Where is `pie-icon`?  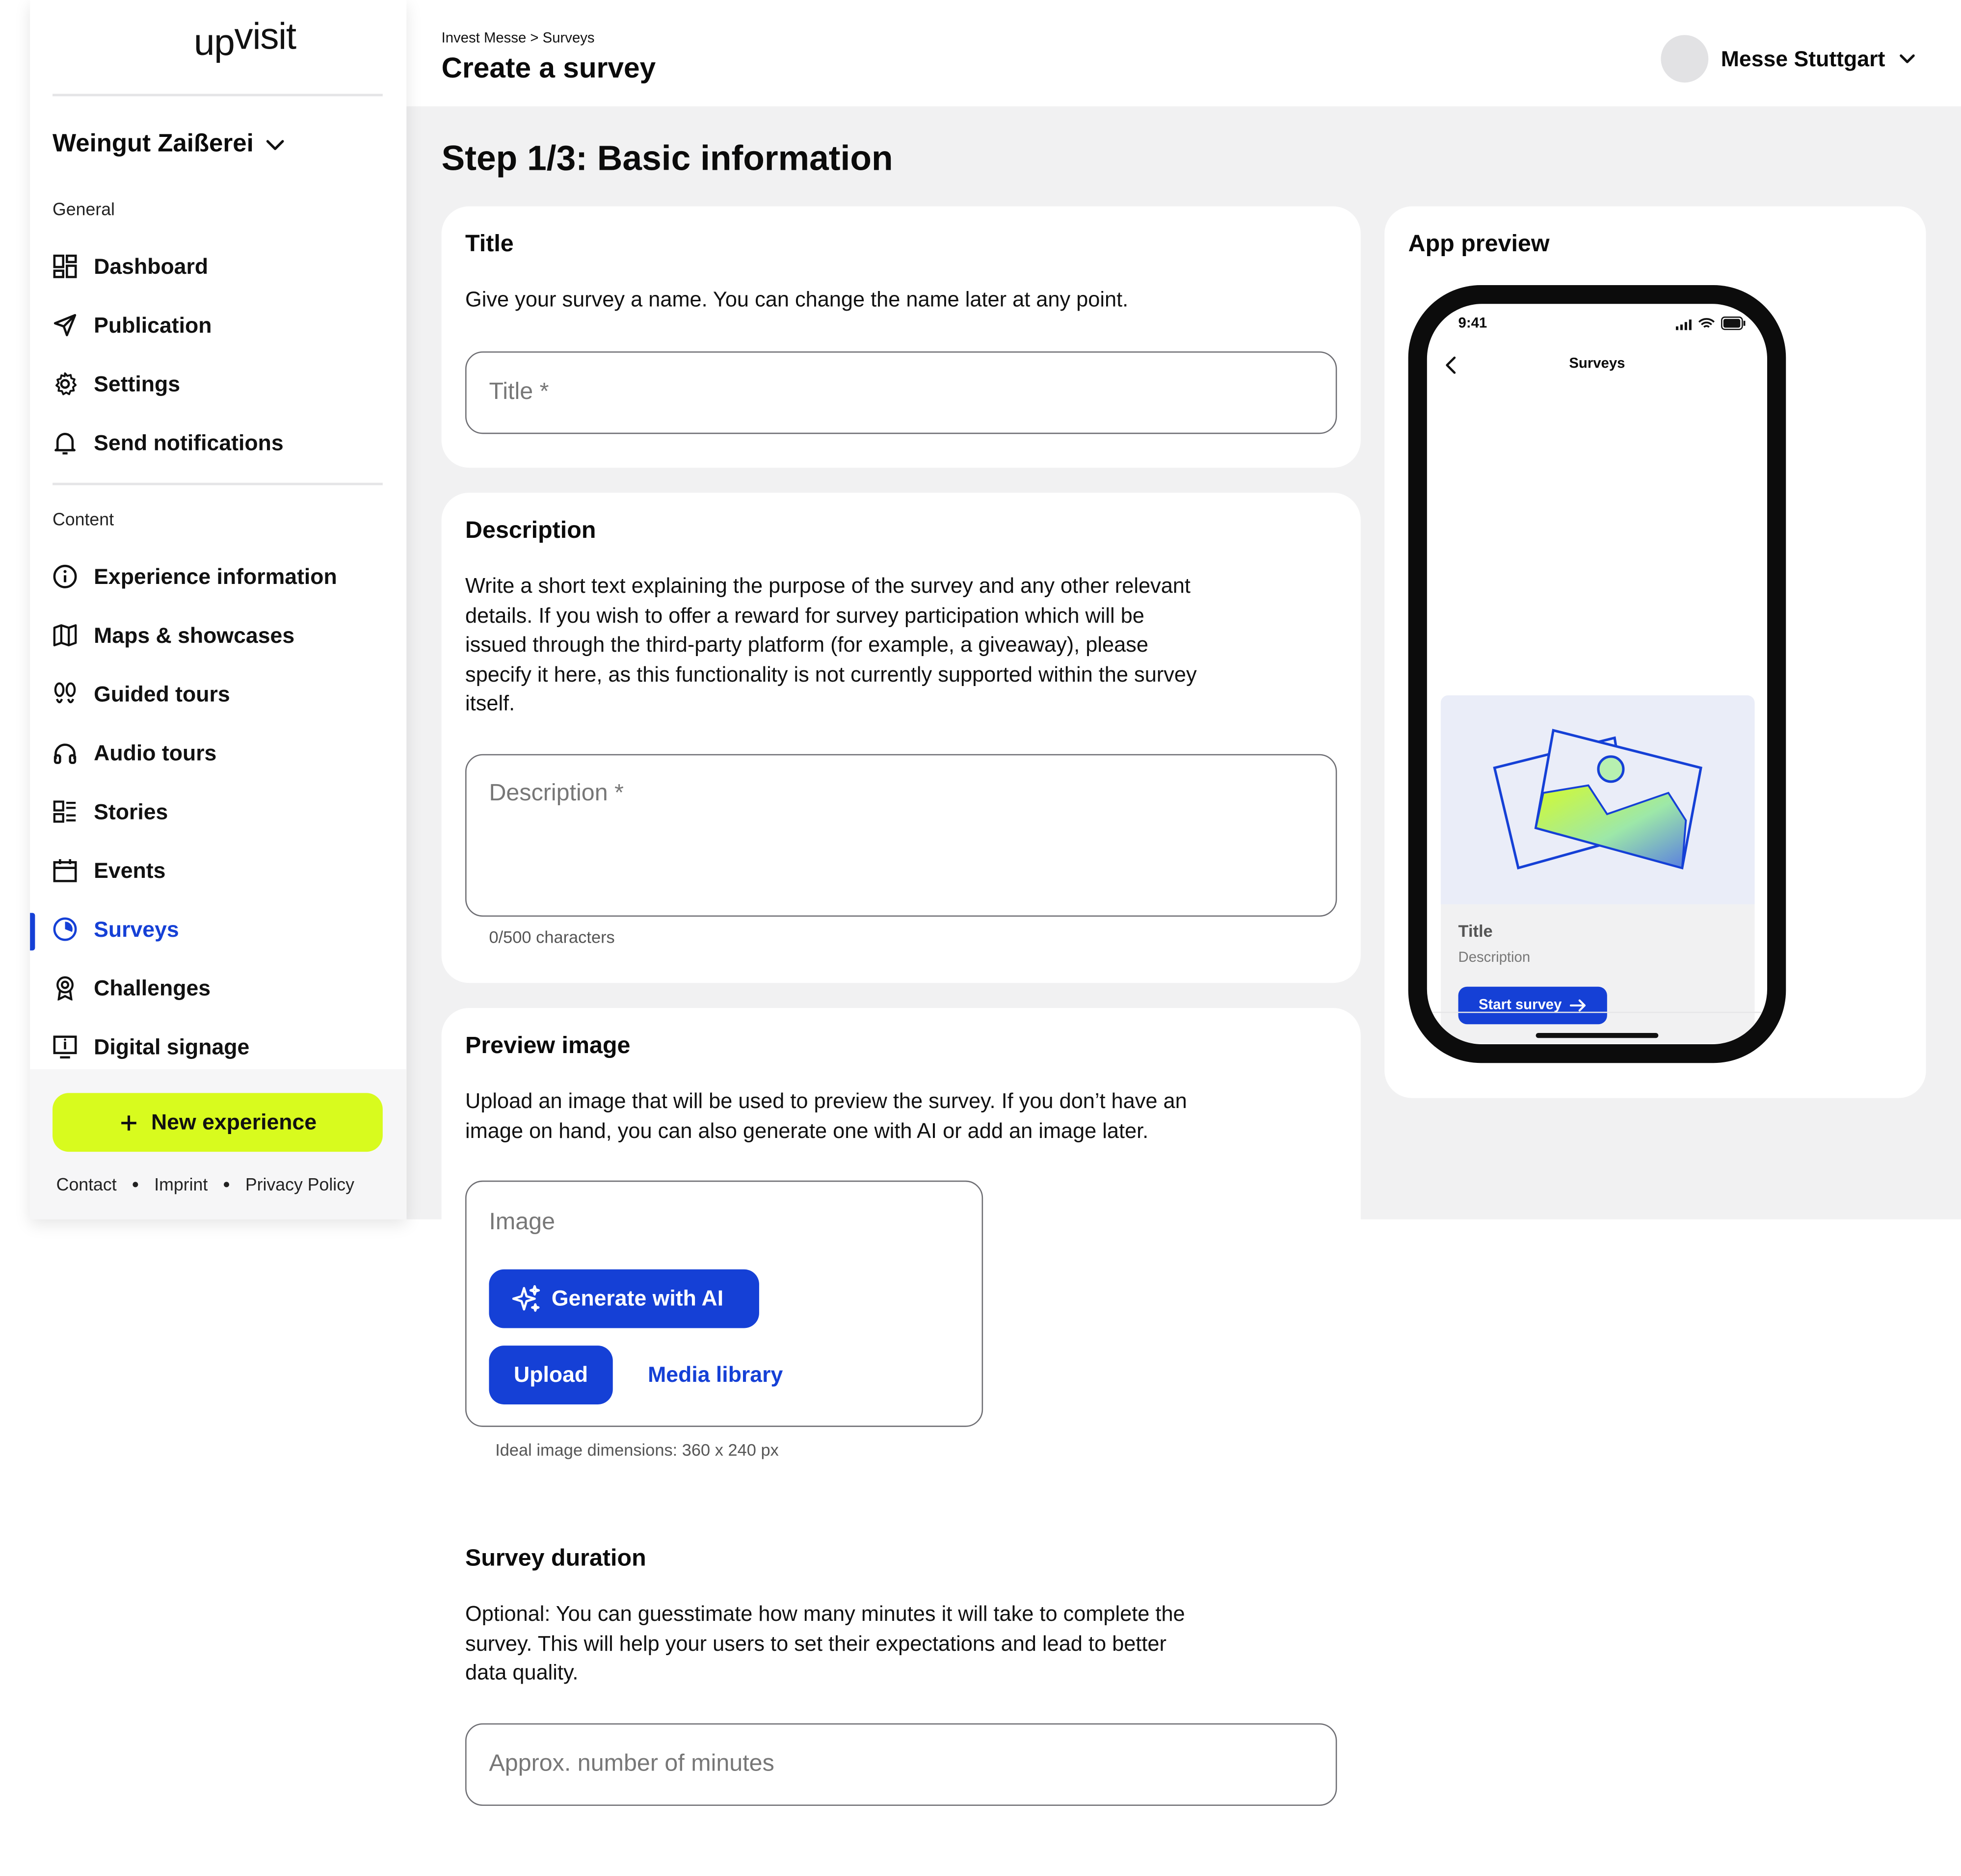
pie-icon is located at coordinates (65, 929).